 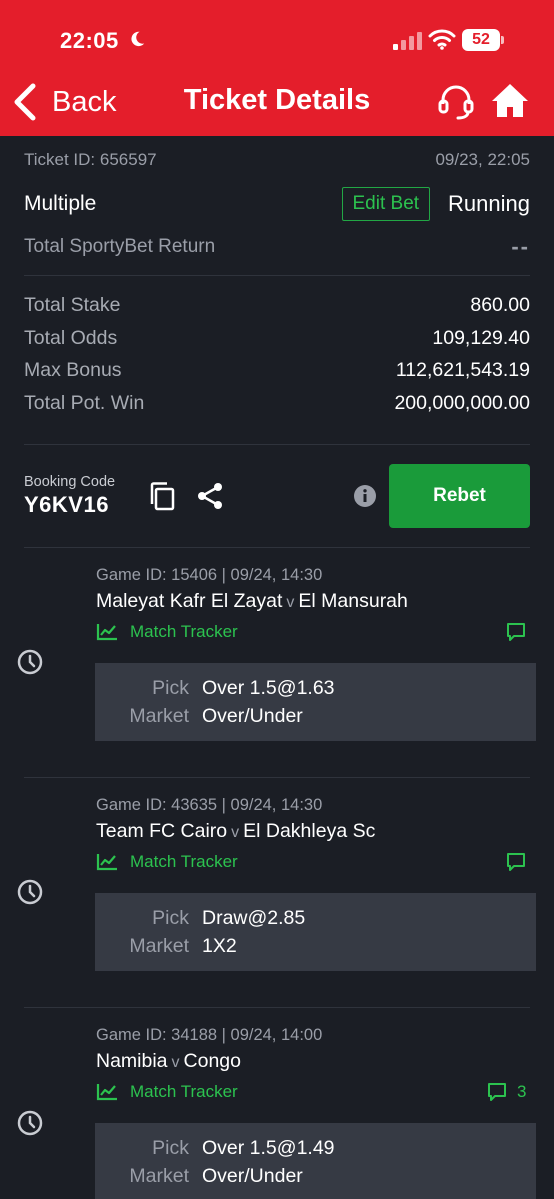 I want to click on wifi-icon, so click(x=442, y=39).